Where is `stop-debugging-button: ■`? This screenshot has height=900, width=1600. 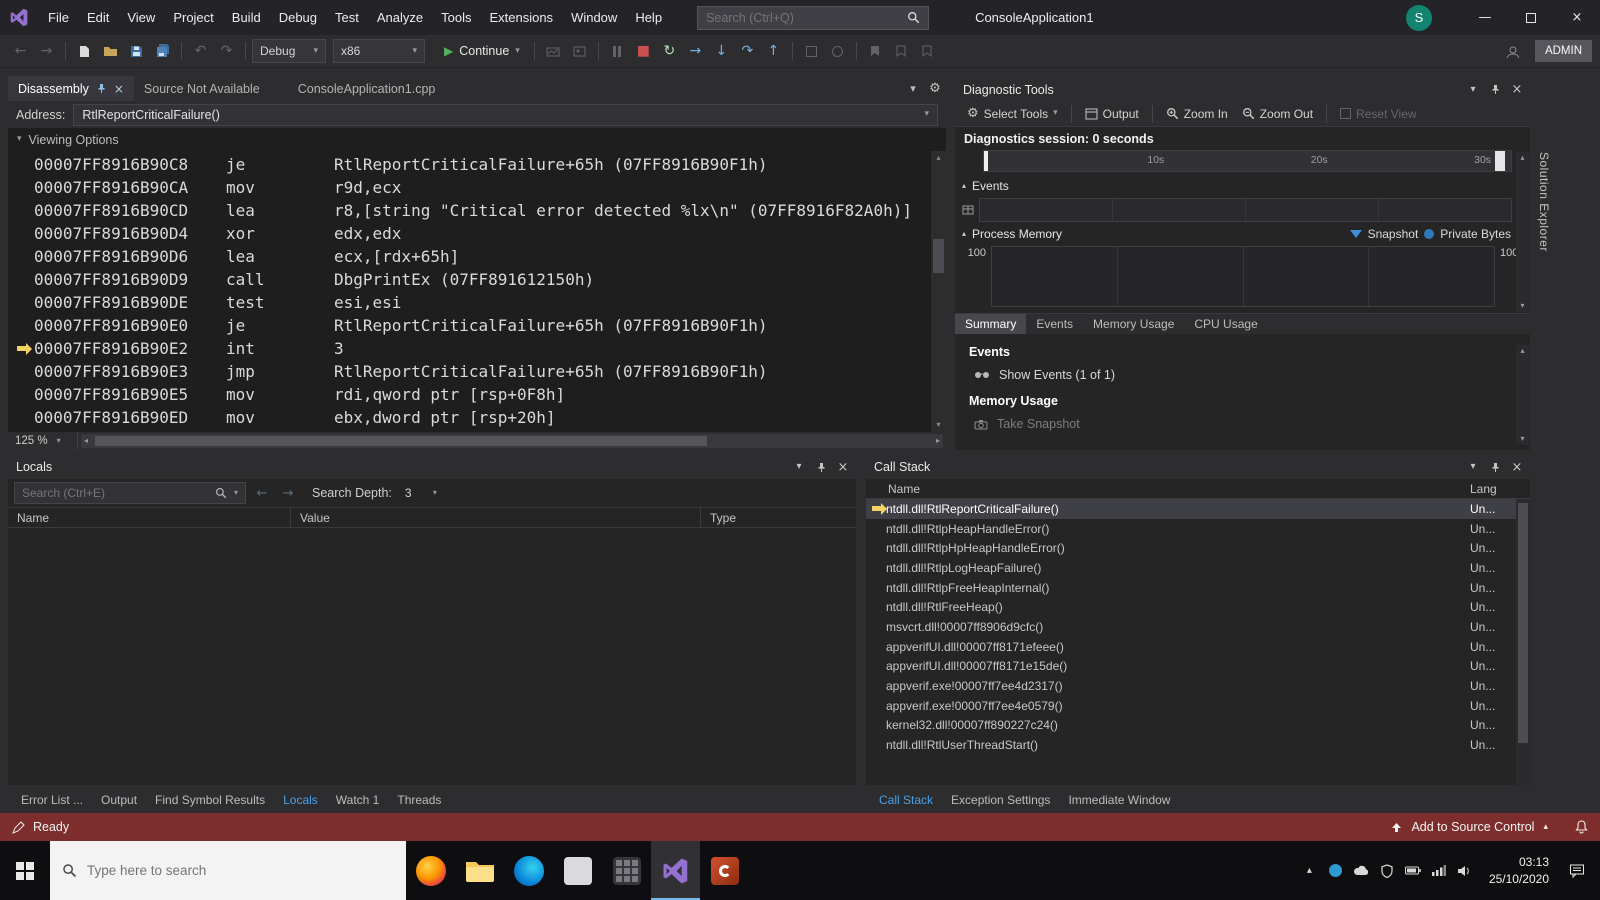
stop-debugging-button: ■ is located at coordinates (643, 51).